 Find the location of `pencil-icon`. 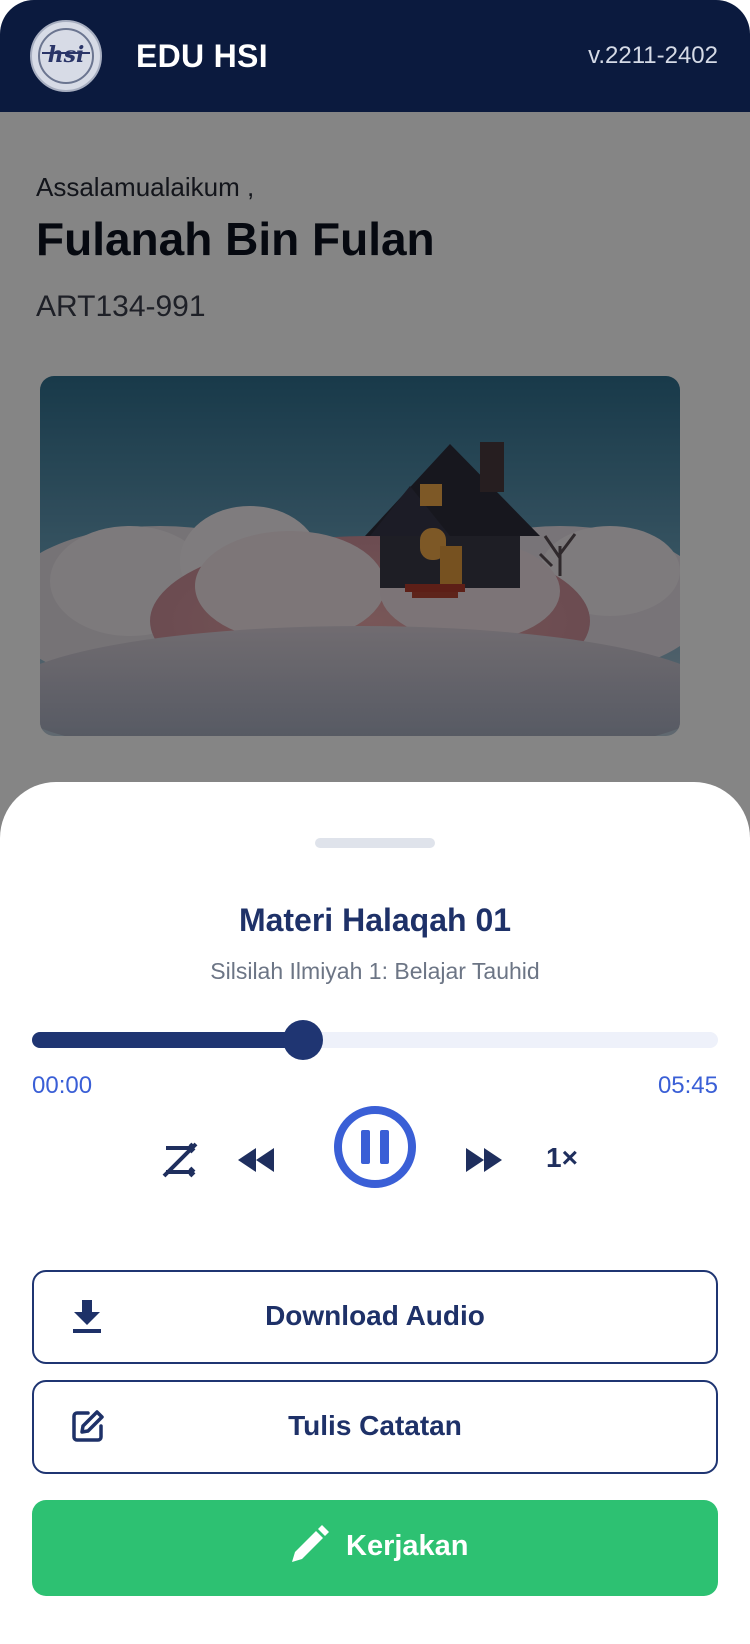

pencil-icon is located at coordinates (309, 1547).